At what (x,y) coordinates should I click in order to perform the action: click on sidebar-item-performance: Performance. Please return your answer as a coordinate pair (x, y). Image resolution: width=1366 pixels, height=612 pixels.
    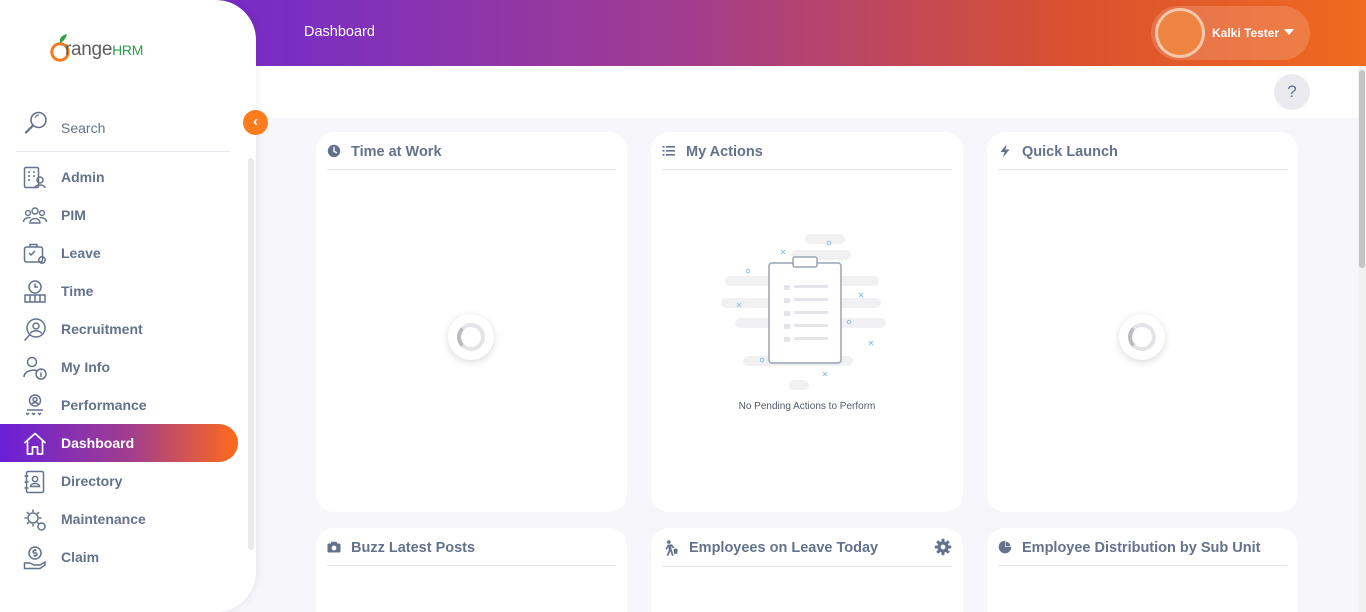
    Looking at the image, I should click on (119, 405).